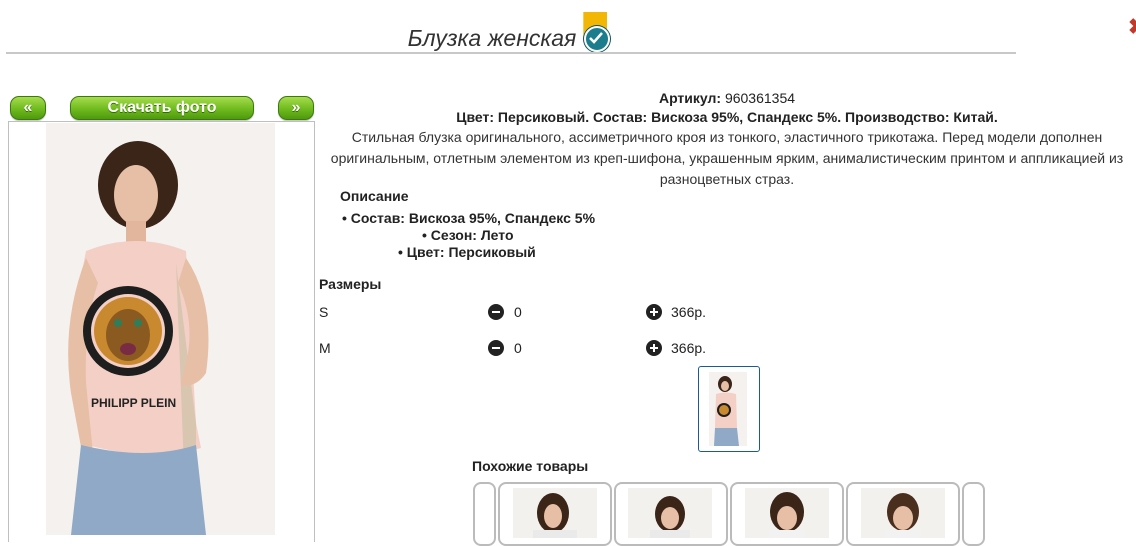 This screenshot has height=546, width=1136. What do you see at coordinates (690, 98) in the screenshot?
I see `article-label: Артикул:` at bounding box center [690, 98].